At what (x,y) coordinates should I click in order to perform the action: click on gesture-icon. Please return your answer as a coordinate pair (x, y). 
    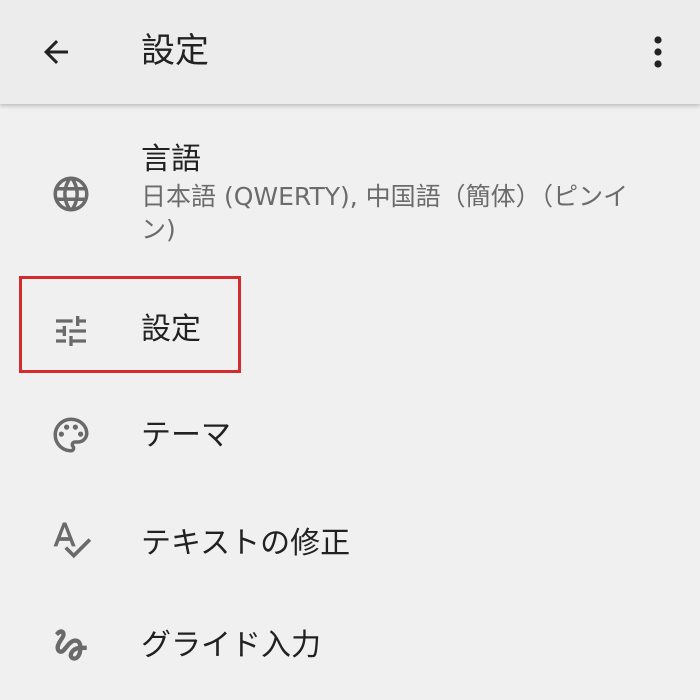
    Looking at the image, I should click on (71, 645).